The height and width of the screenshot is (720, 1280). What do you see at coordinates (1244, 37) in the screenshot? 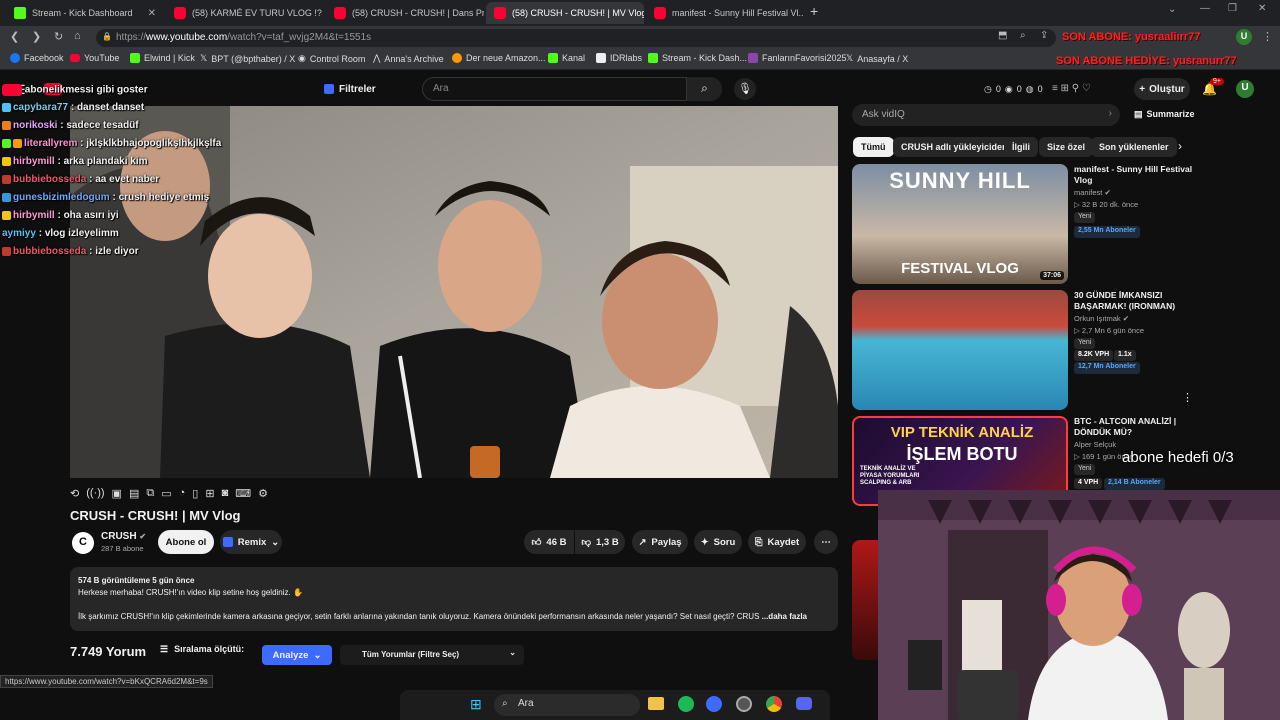
I see `profile-avatar: U` at bounding box center [1244, 37].